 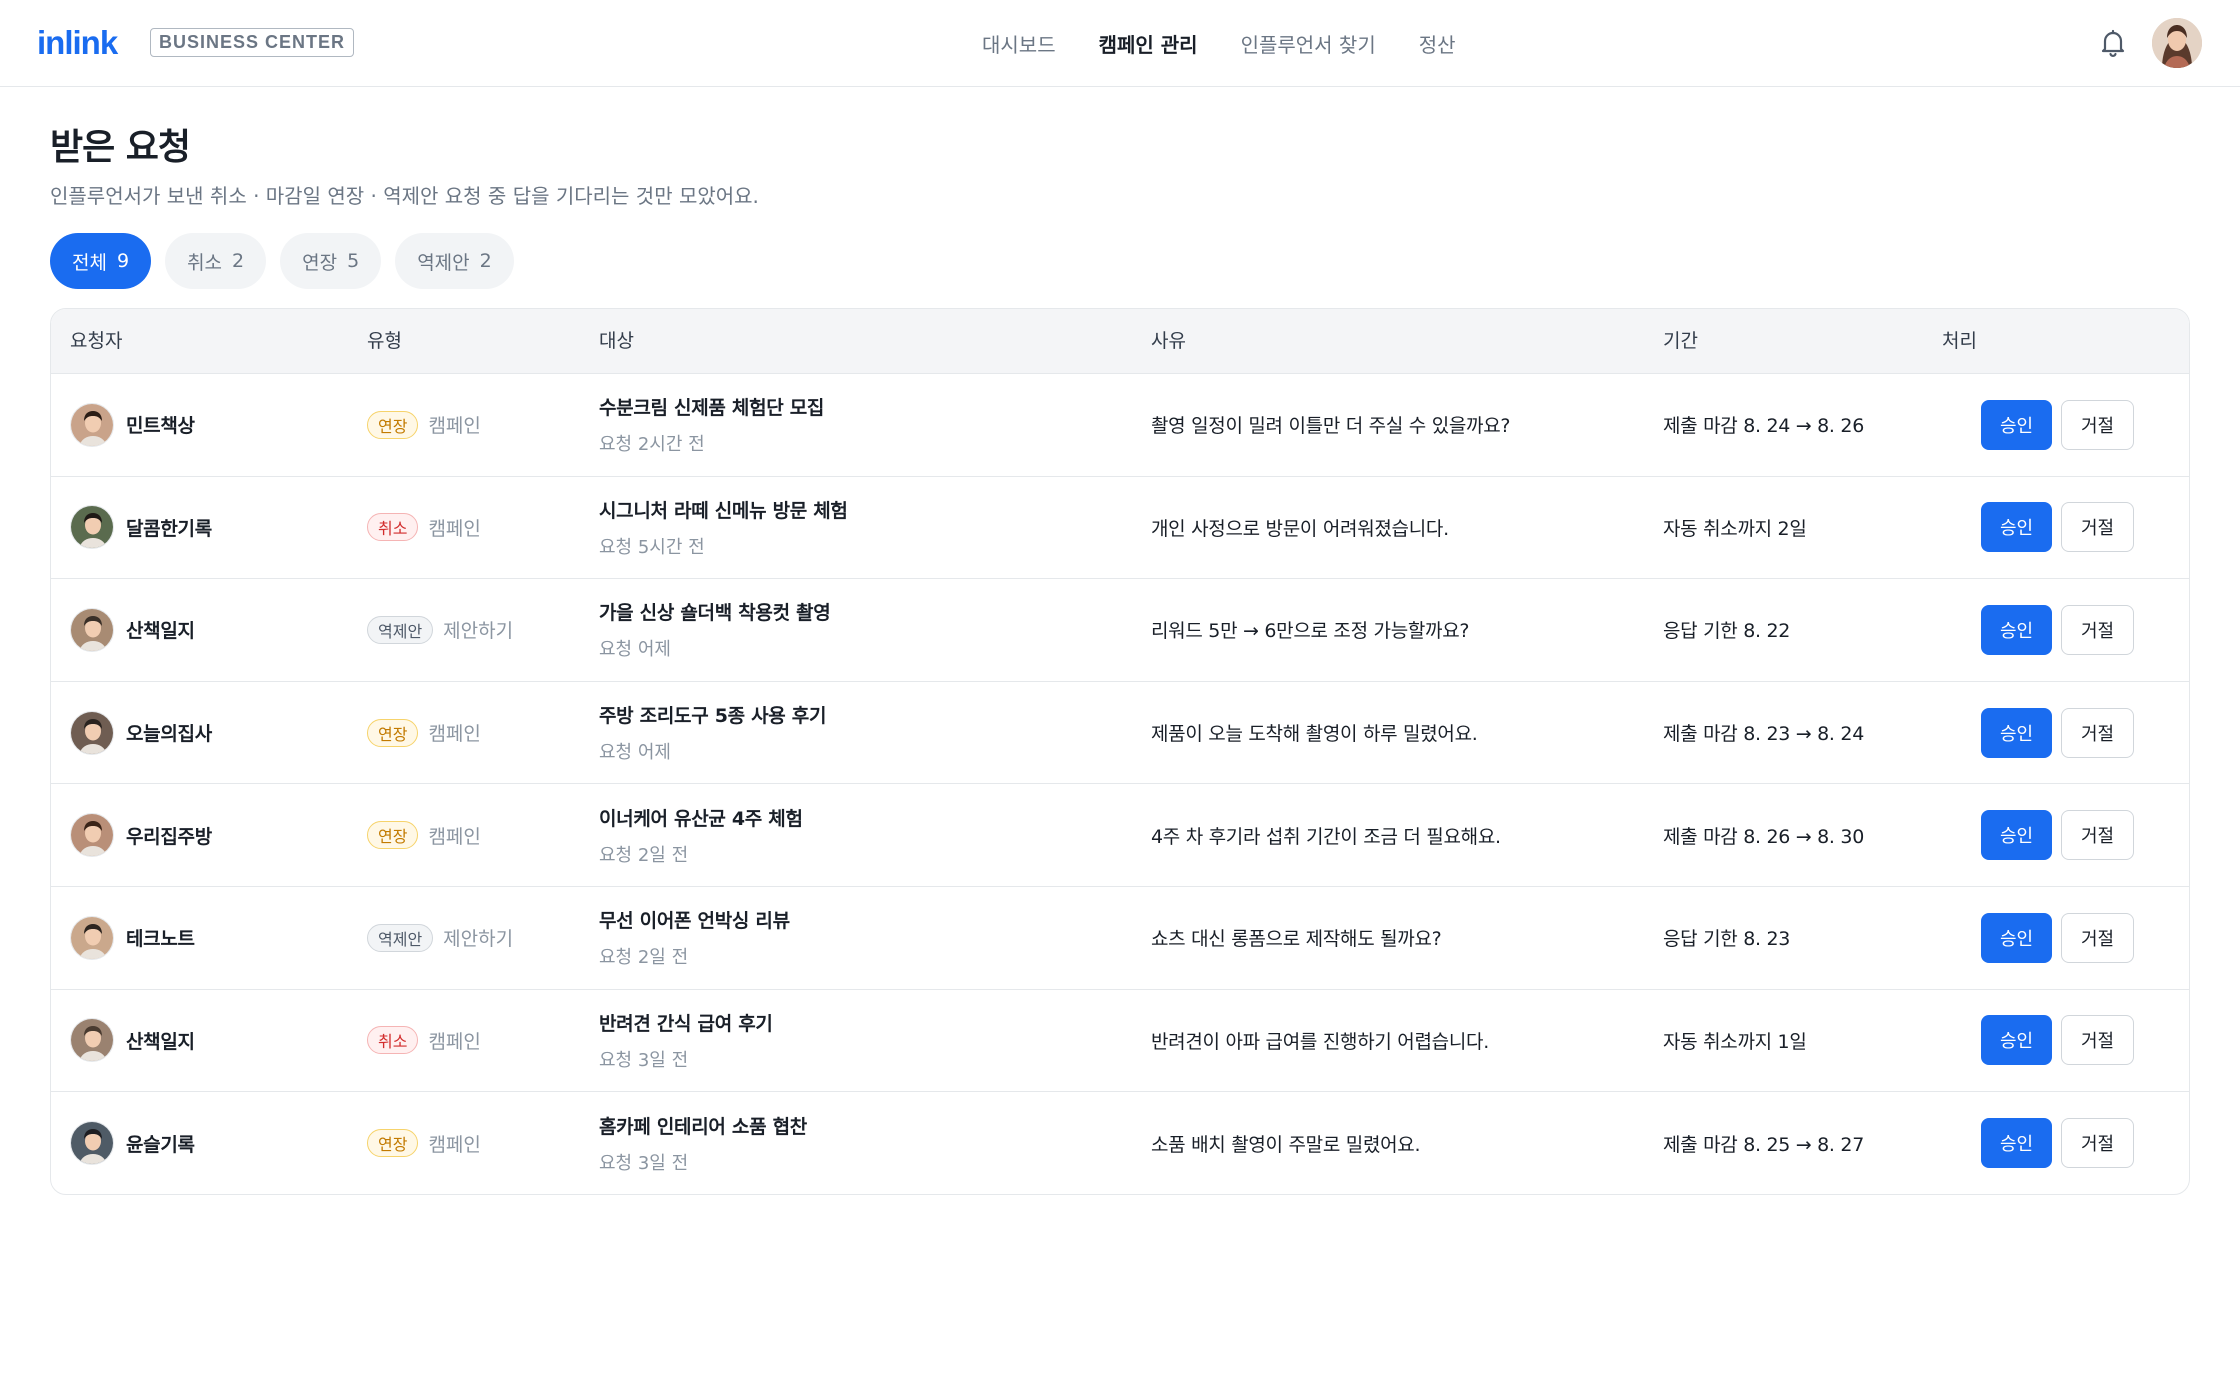 I want to click on reason-text: 촬영 일정이 밀려 이틀만 더 주실 수 있을까요?, so click(x=1331, y=426).